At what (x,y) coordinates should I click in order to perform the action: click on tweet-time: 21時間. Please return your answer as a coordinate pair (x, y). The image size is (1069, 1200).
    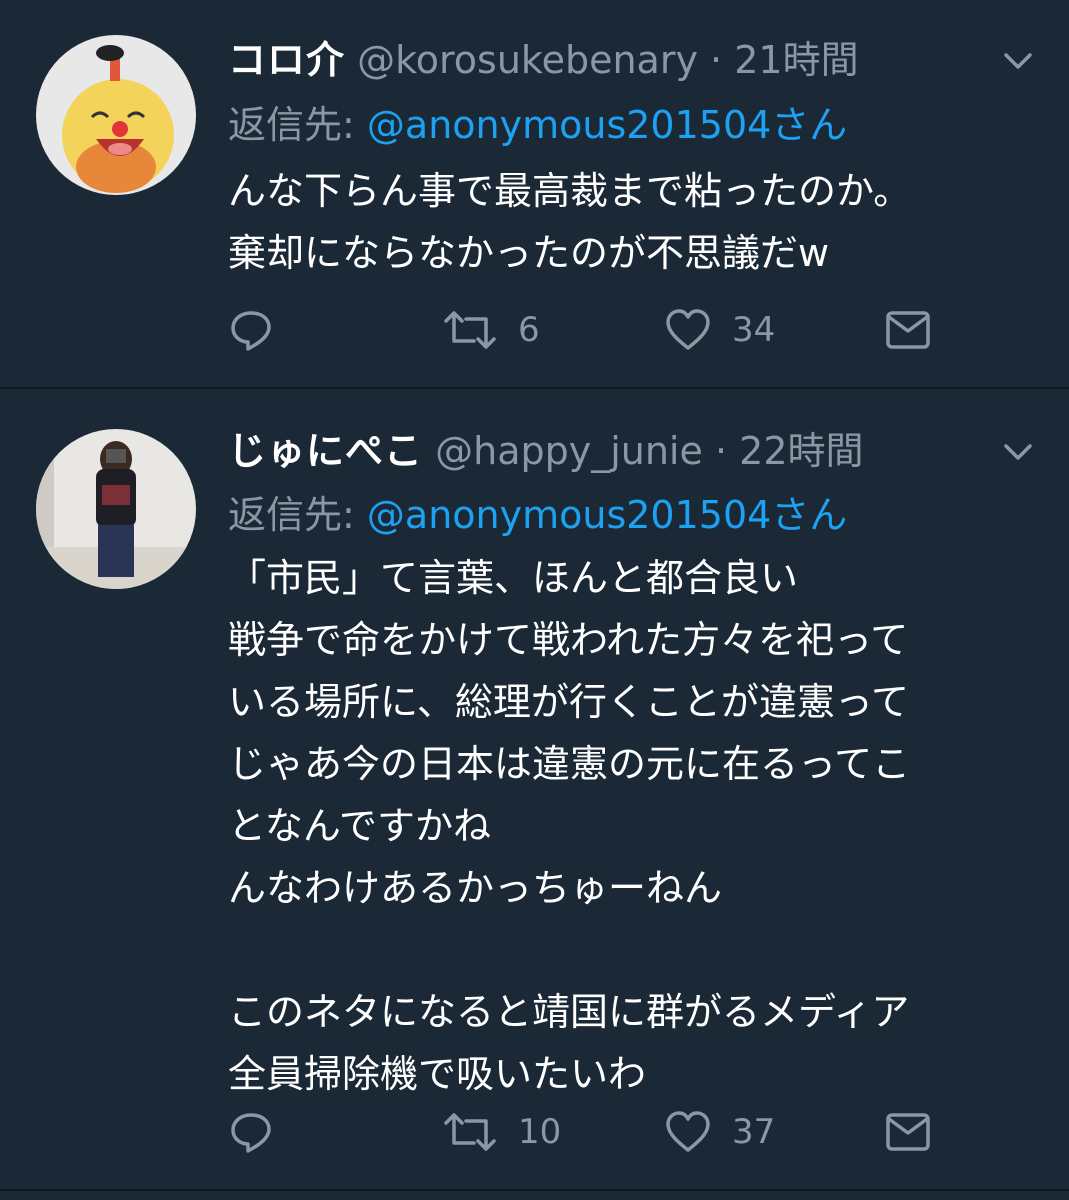
    Looking at the image, I should click on (796, 60).